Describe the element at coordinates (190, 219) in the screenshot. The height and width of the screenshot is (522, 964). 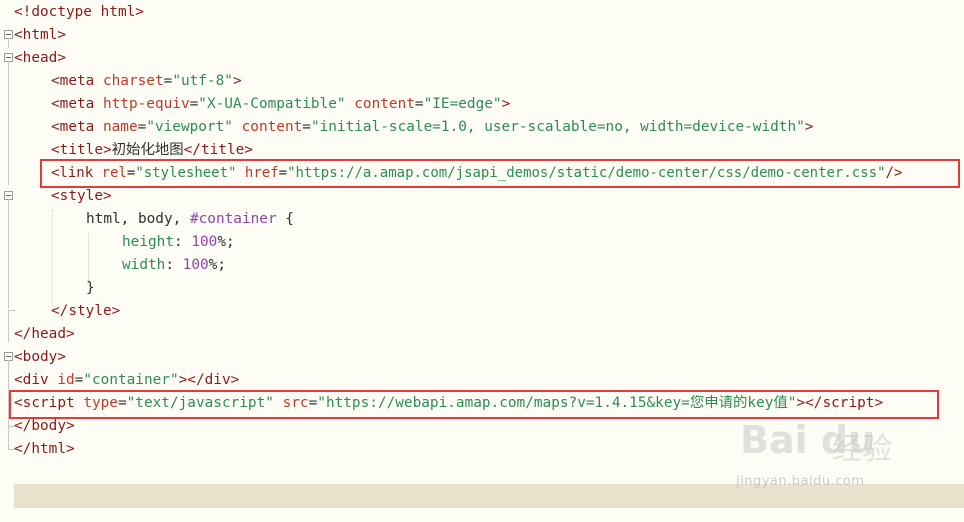
I see `code-line-10: html, body, #container {` at that location.